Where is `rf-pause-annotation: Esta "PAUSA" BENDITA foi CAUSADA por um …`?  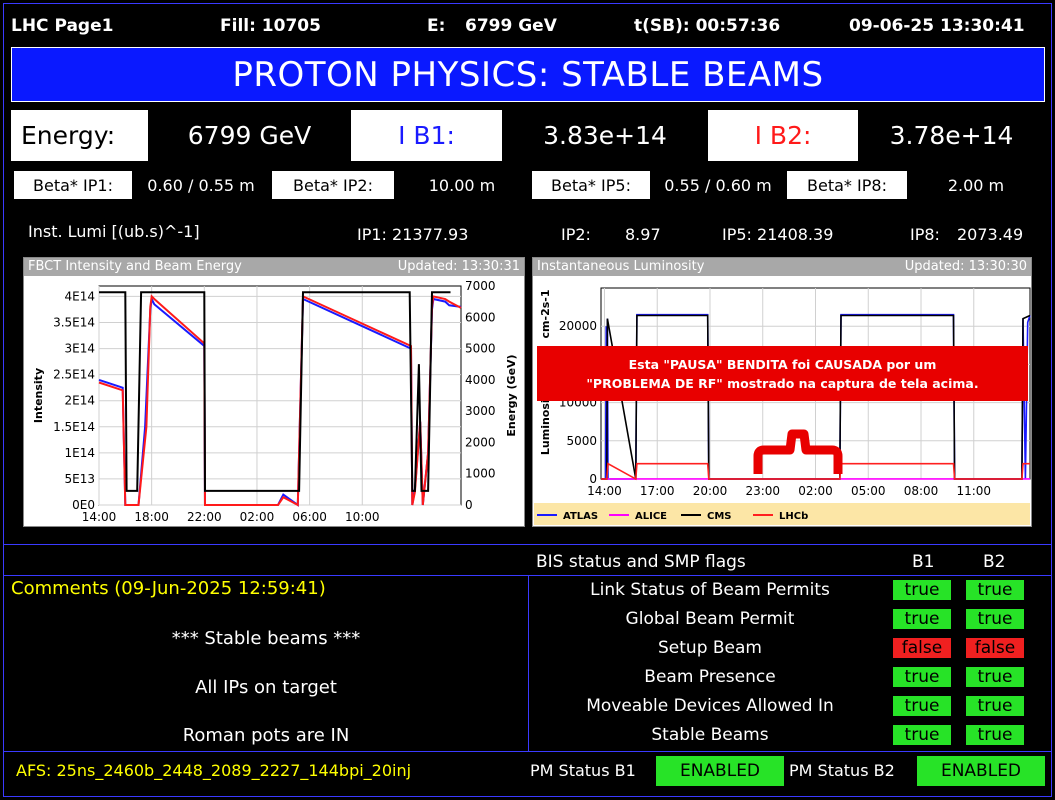 rf-pause-annotation: Esta "PAUSA" BENDITA foi CAUSADA por um … is located at coordinates (782, 373).